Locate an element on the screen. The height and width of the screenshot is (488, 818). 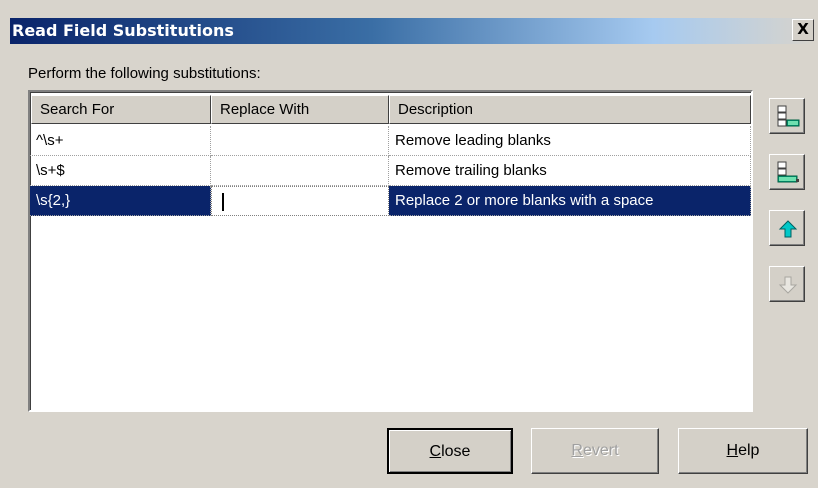
move-down-button is located at coordinates (787, 284).